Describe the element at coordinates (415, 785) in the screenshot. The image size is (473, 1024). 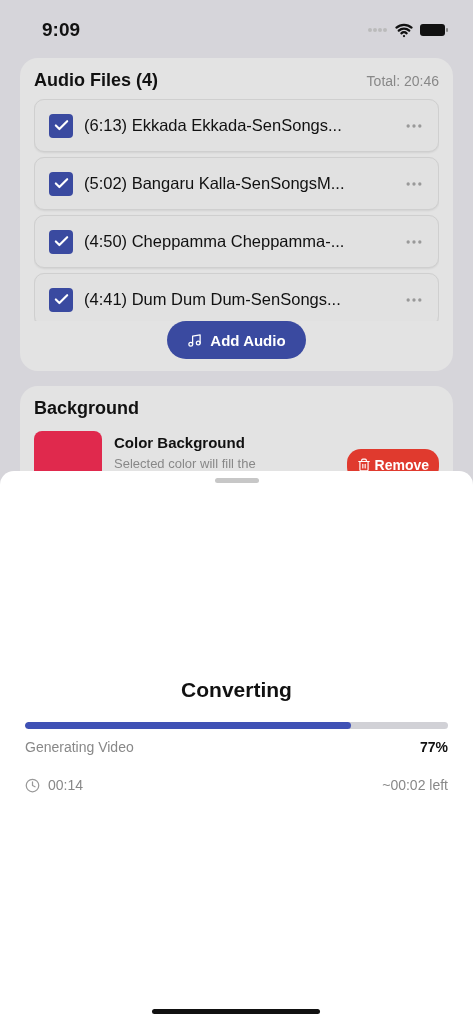
I see `remaining-time: ~00:02 left` at that location.